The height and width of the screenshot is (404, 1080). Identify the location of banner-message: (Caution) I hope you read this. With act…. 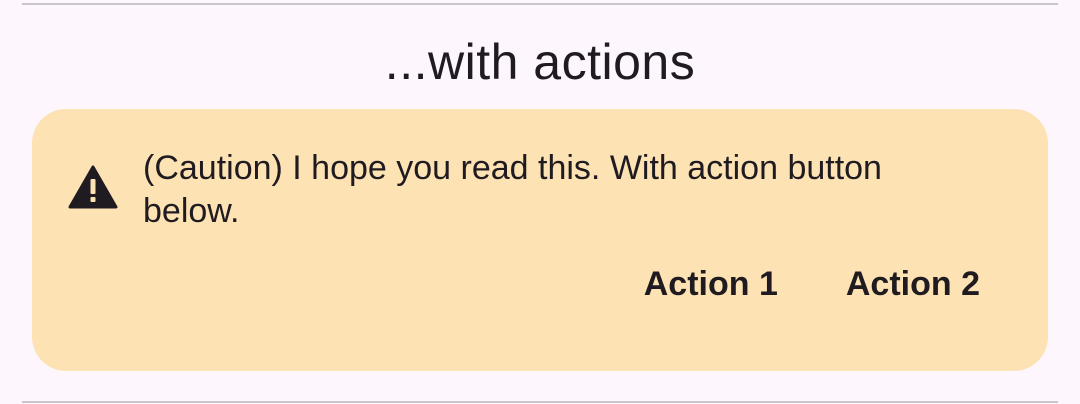
(512, 189).